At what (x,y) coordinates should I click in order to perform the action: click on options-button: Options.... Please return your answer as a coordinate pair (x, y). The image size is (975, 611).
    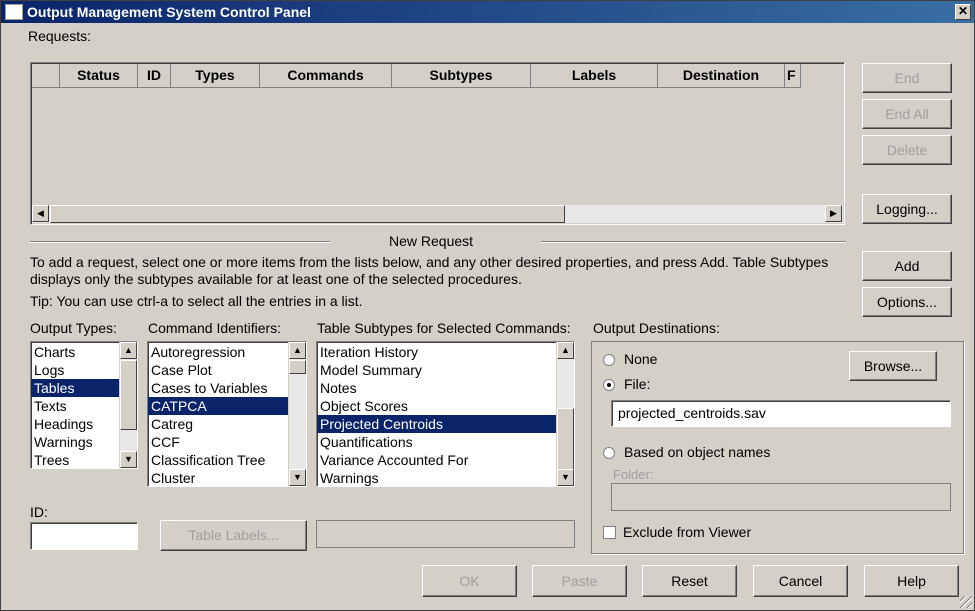
    Looking at the image, I should click on (907, 302).